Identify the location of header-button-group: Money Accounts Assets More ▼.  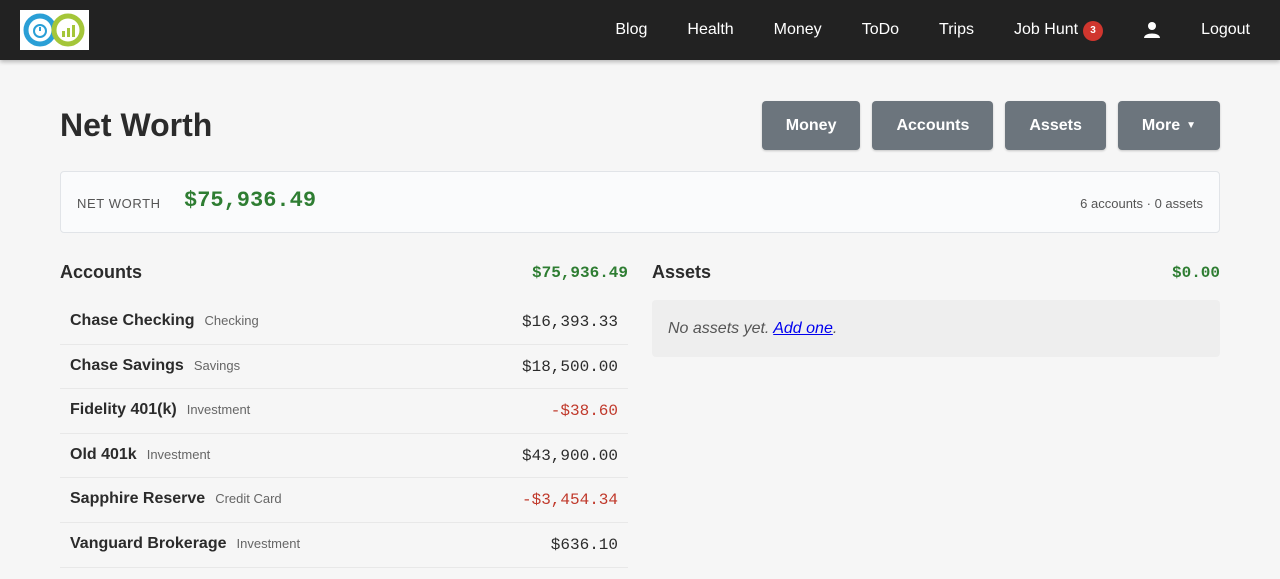
(985, 125).